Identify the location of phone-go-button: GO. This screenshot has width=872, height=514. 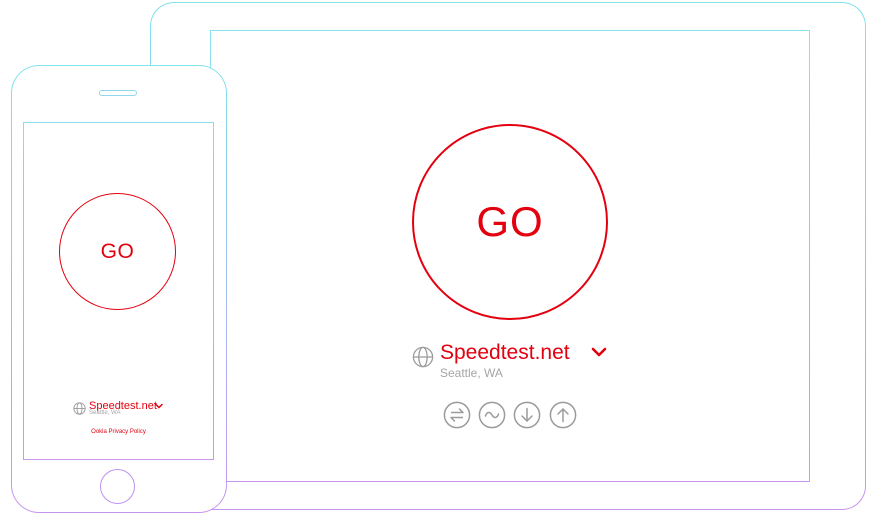
(117, 251).